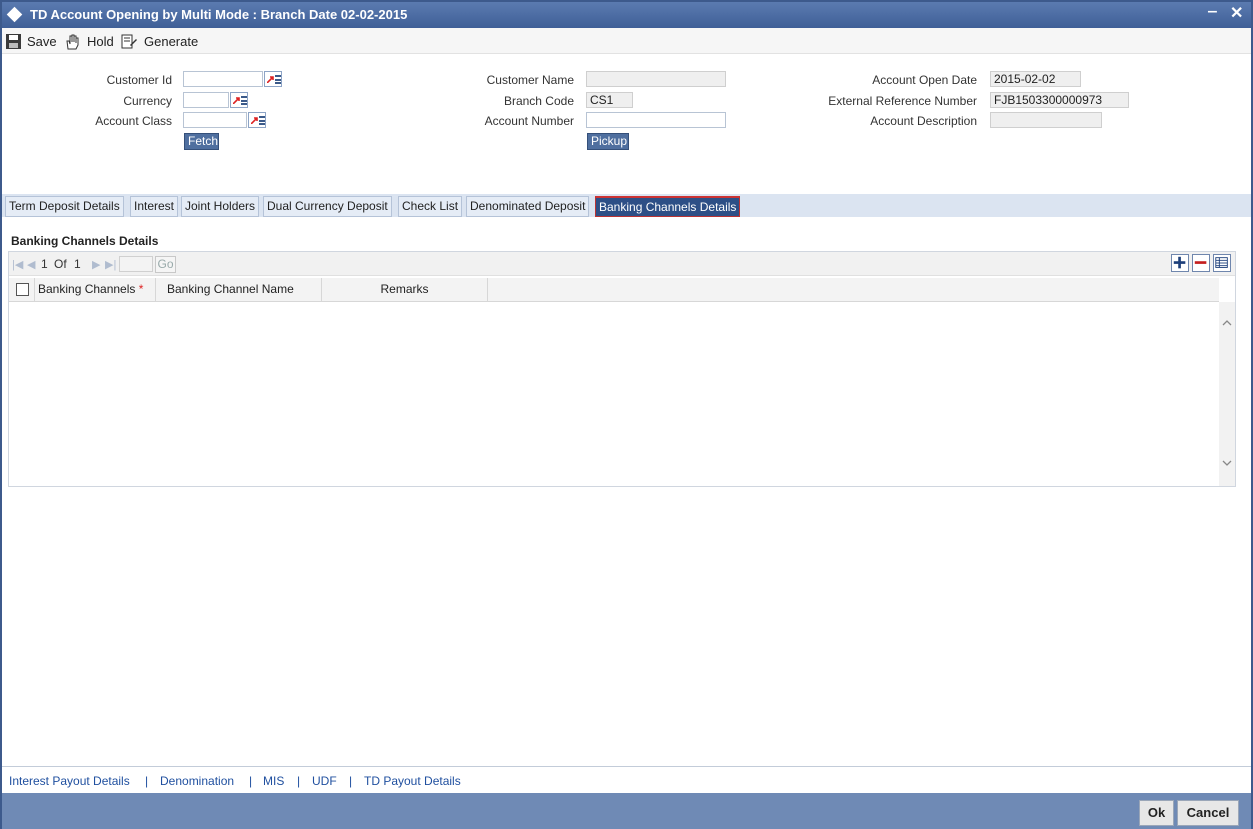 Image resolution: width=1253 pixels, height=829 pixels. What do you see at coordinates (1208, 813) in the screenshot?
I see `cancel-button: Cancel` at bounding box center [1208, 813].